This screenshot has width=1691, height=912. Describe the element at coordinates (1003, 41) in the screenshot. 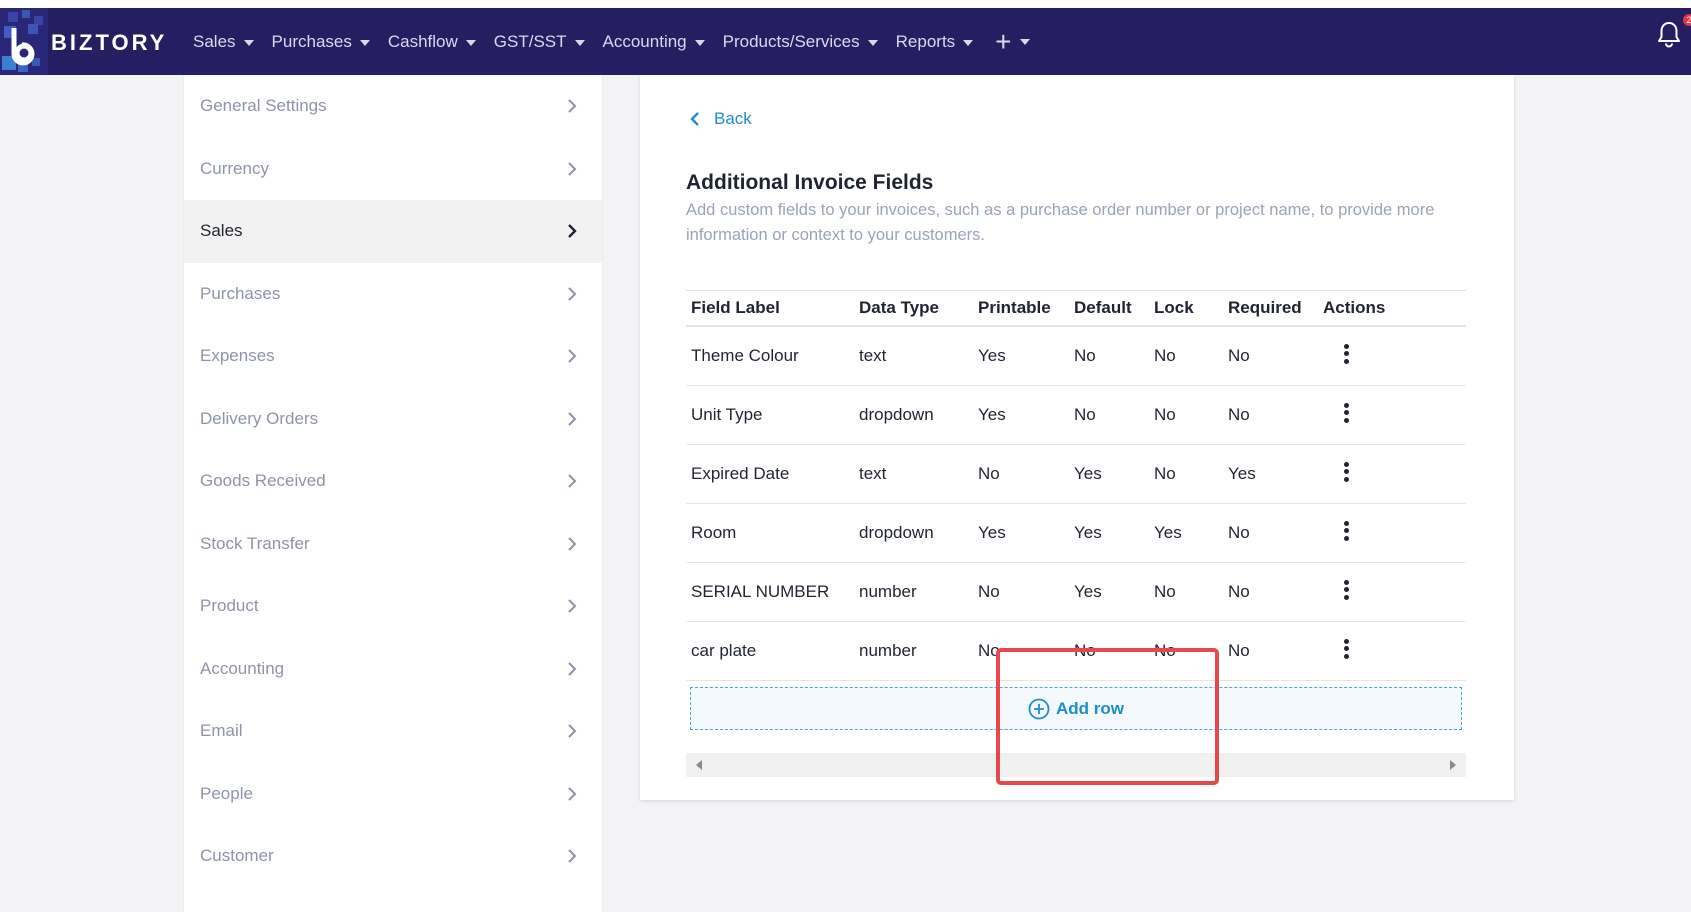

I see `plus-icon: +` at that location.